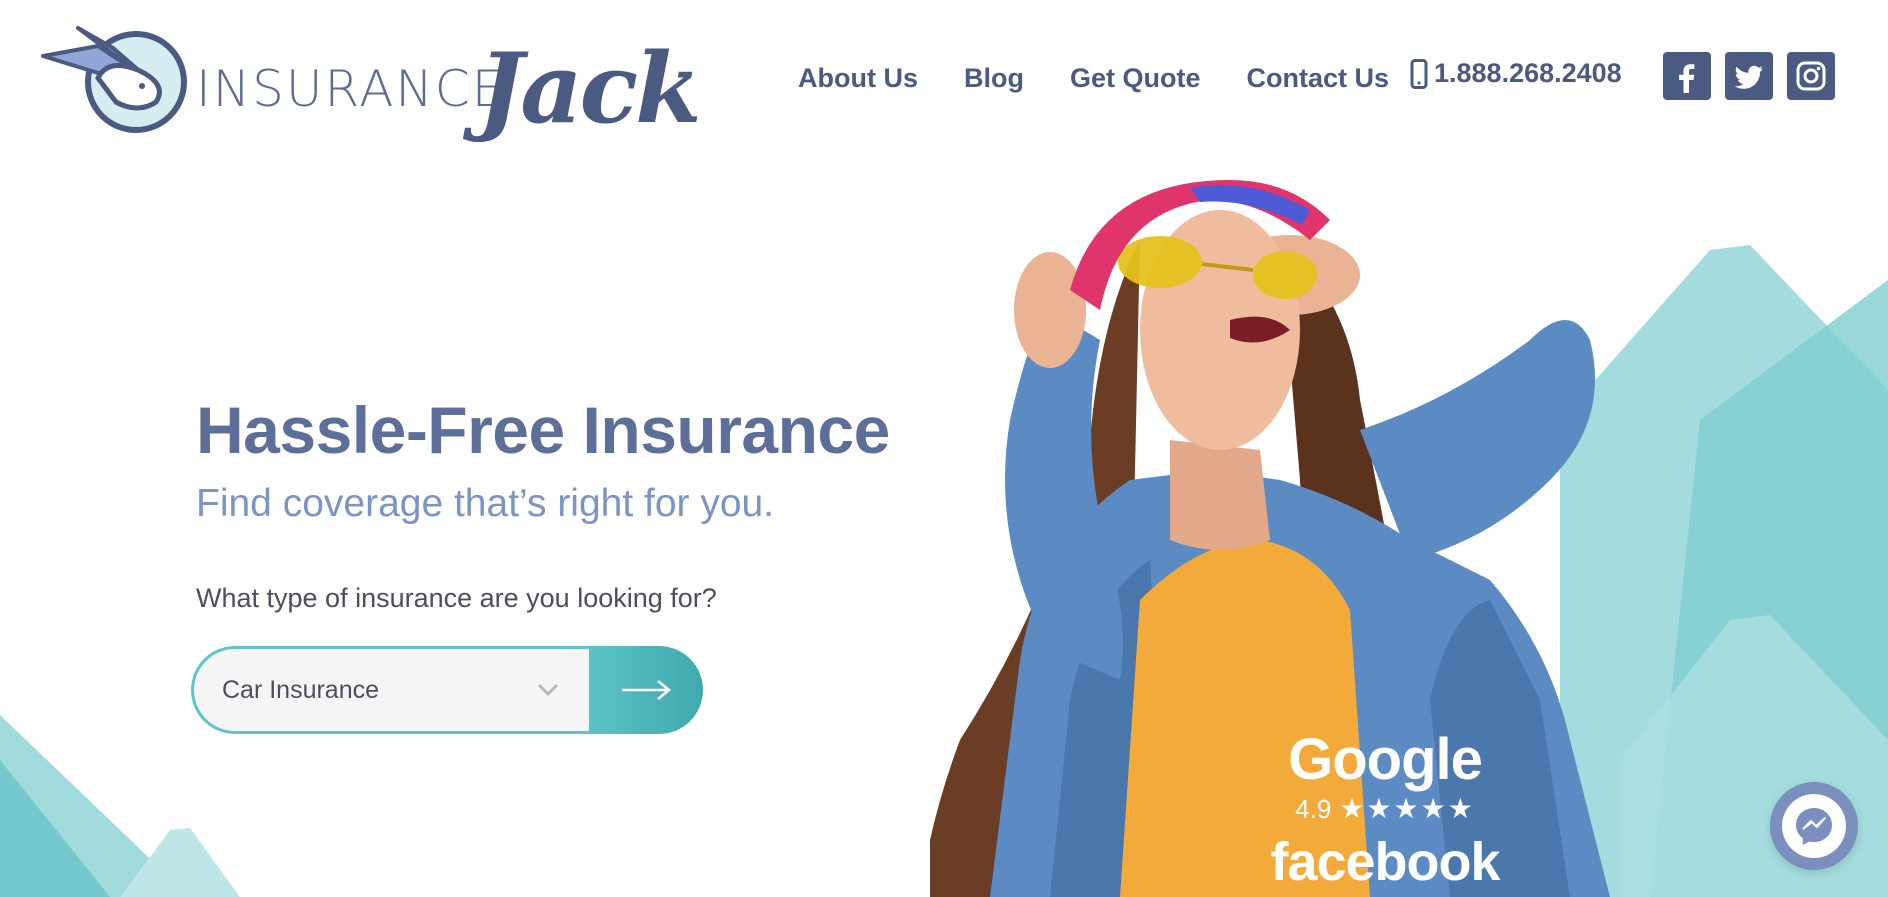  What do you see at coordinates (485, 503) in the screenshot?
I see `hero-subtitle: Find coverage that’s right for you.` at bounding box center [485, 503].